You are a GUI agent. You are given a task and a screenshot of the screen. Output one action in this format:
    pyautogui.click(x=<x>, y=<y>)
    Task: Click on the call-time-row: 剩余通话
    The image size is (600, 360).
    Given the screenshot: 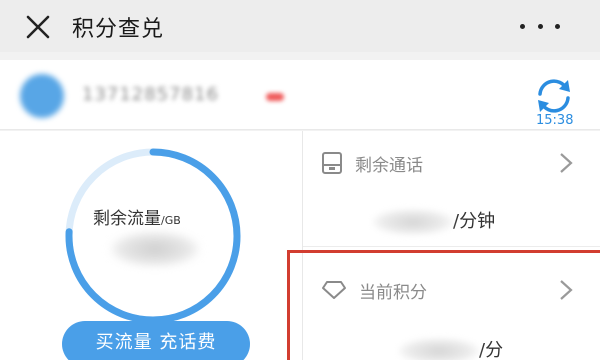 What is the action you would take?
    pyautogui.click(x=372, y=163)
    